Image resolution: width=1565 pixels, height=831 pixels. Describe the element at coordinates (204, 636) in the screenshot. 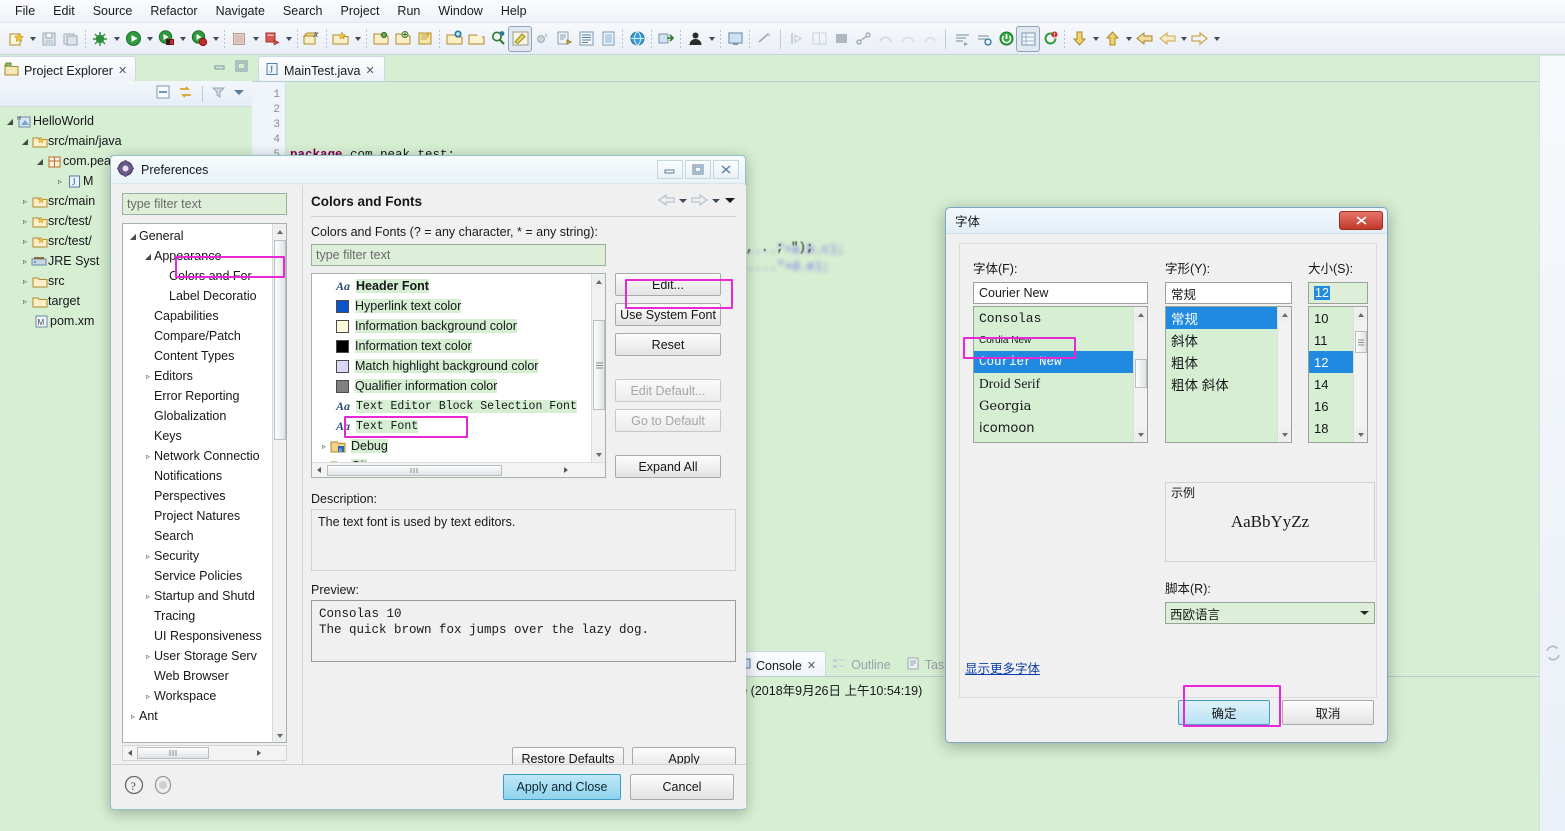

I see `preferences-tree-item: UI Responsiveness` at that location.